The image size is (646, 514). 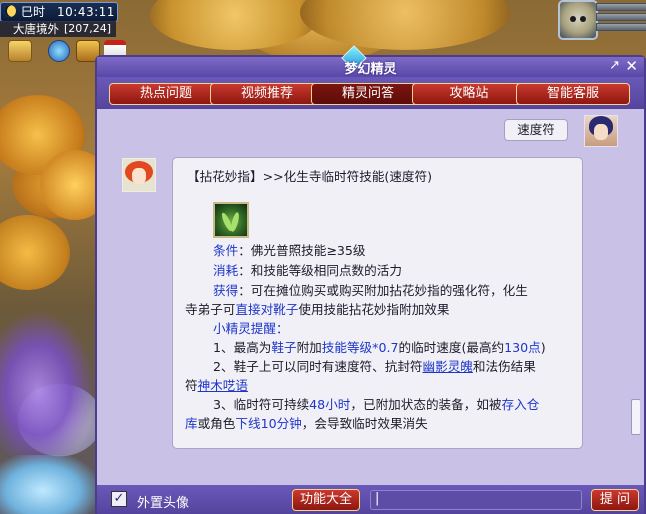 What do you see at coordinates (543, 347) in the screenshot?
I see `tip-text: )` at bounding box center [543, 347].